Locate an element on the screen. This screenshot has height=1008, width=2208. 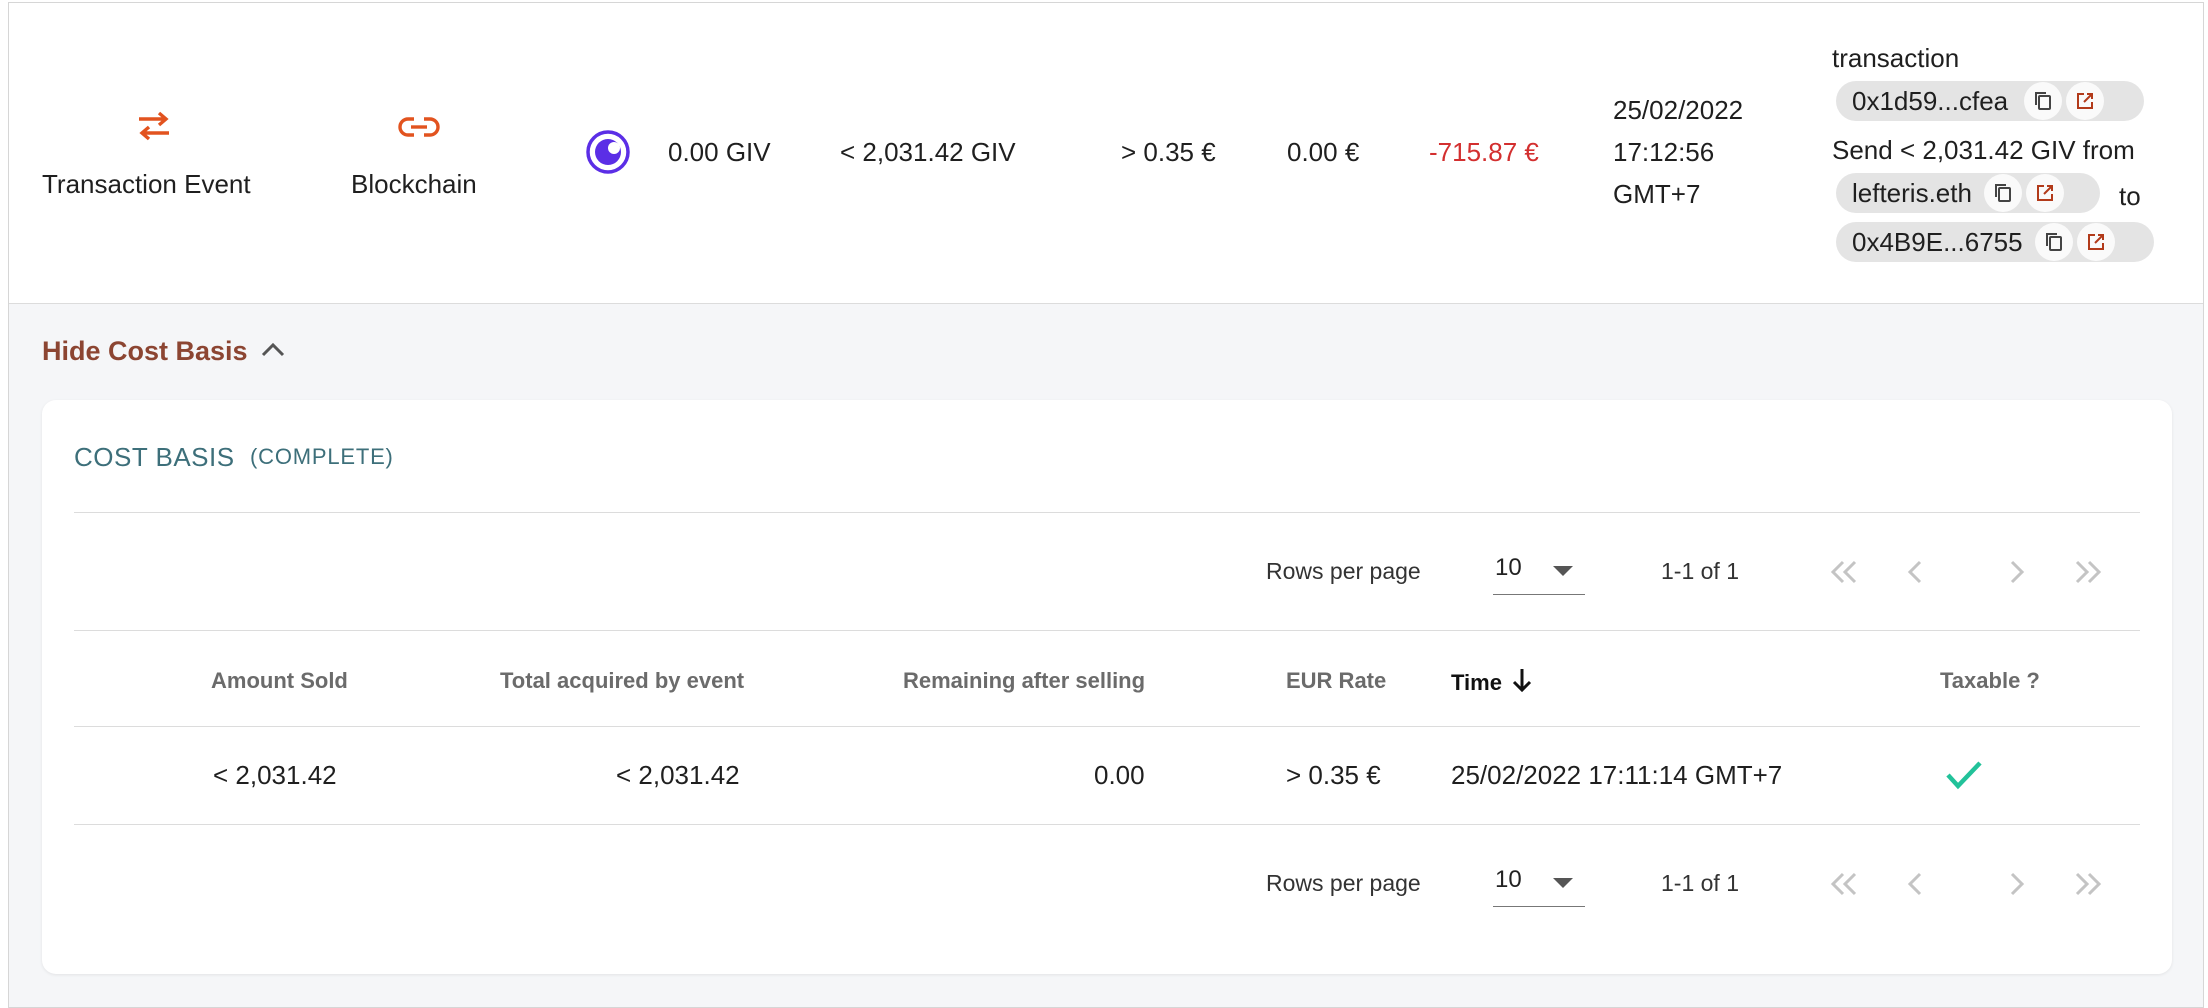
notes-line1: transaction is located at coordinates (1896, 58).